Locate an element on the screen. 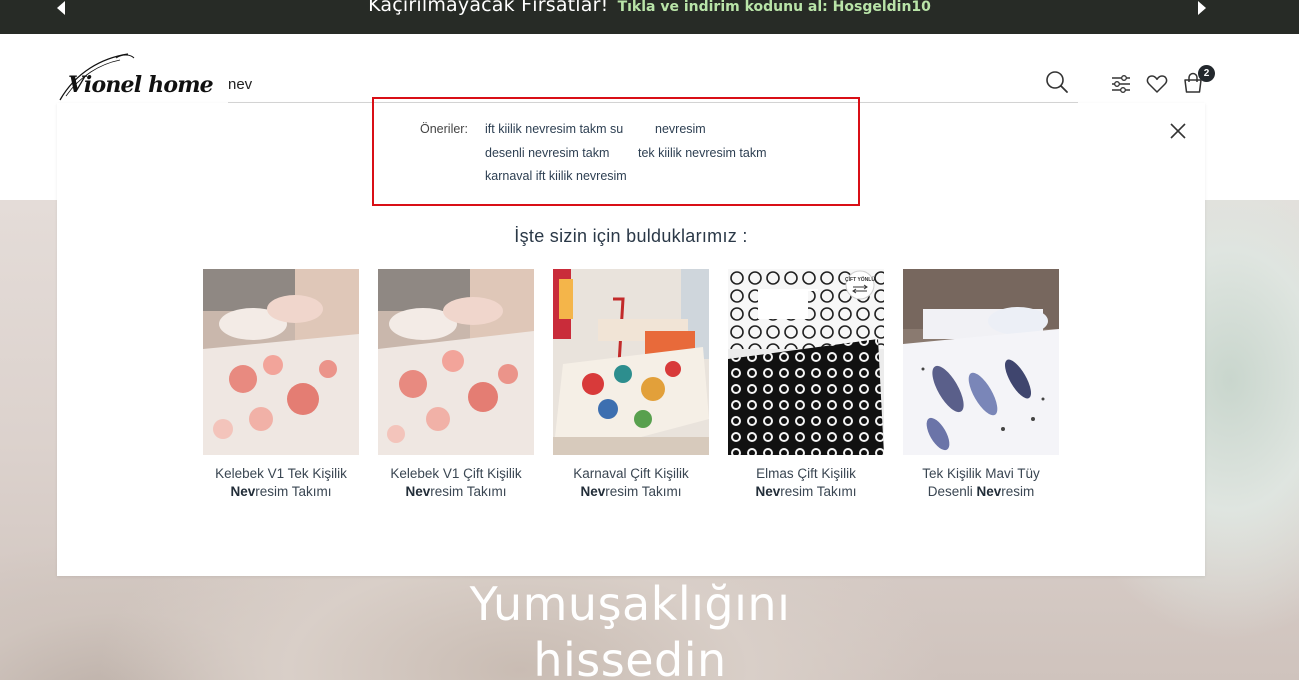 Image resolution: width=1299 pixels, height=688 pixels. site-logo: Vionel home is located at coordinates (135, 79).